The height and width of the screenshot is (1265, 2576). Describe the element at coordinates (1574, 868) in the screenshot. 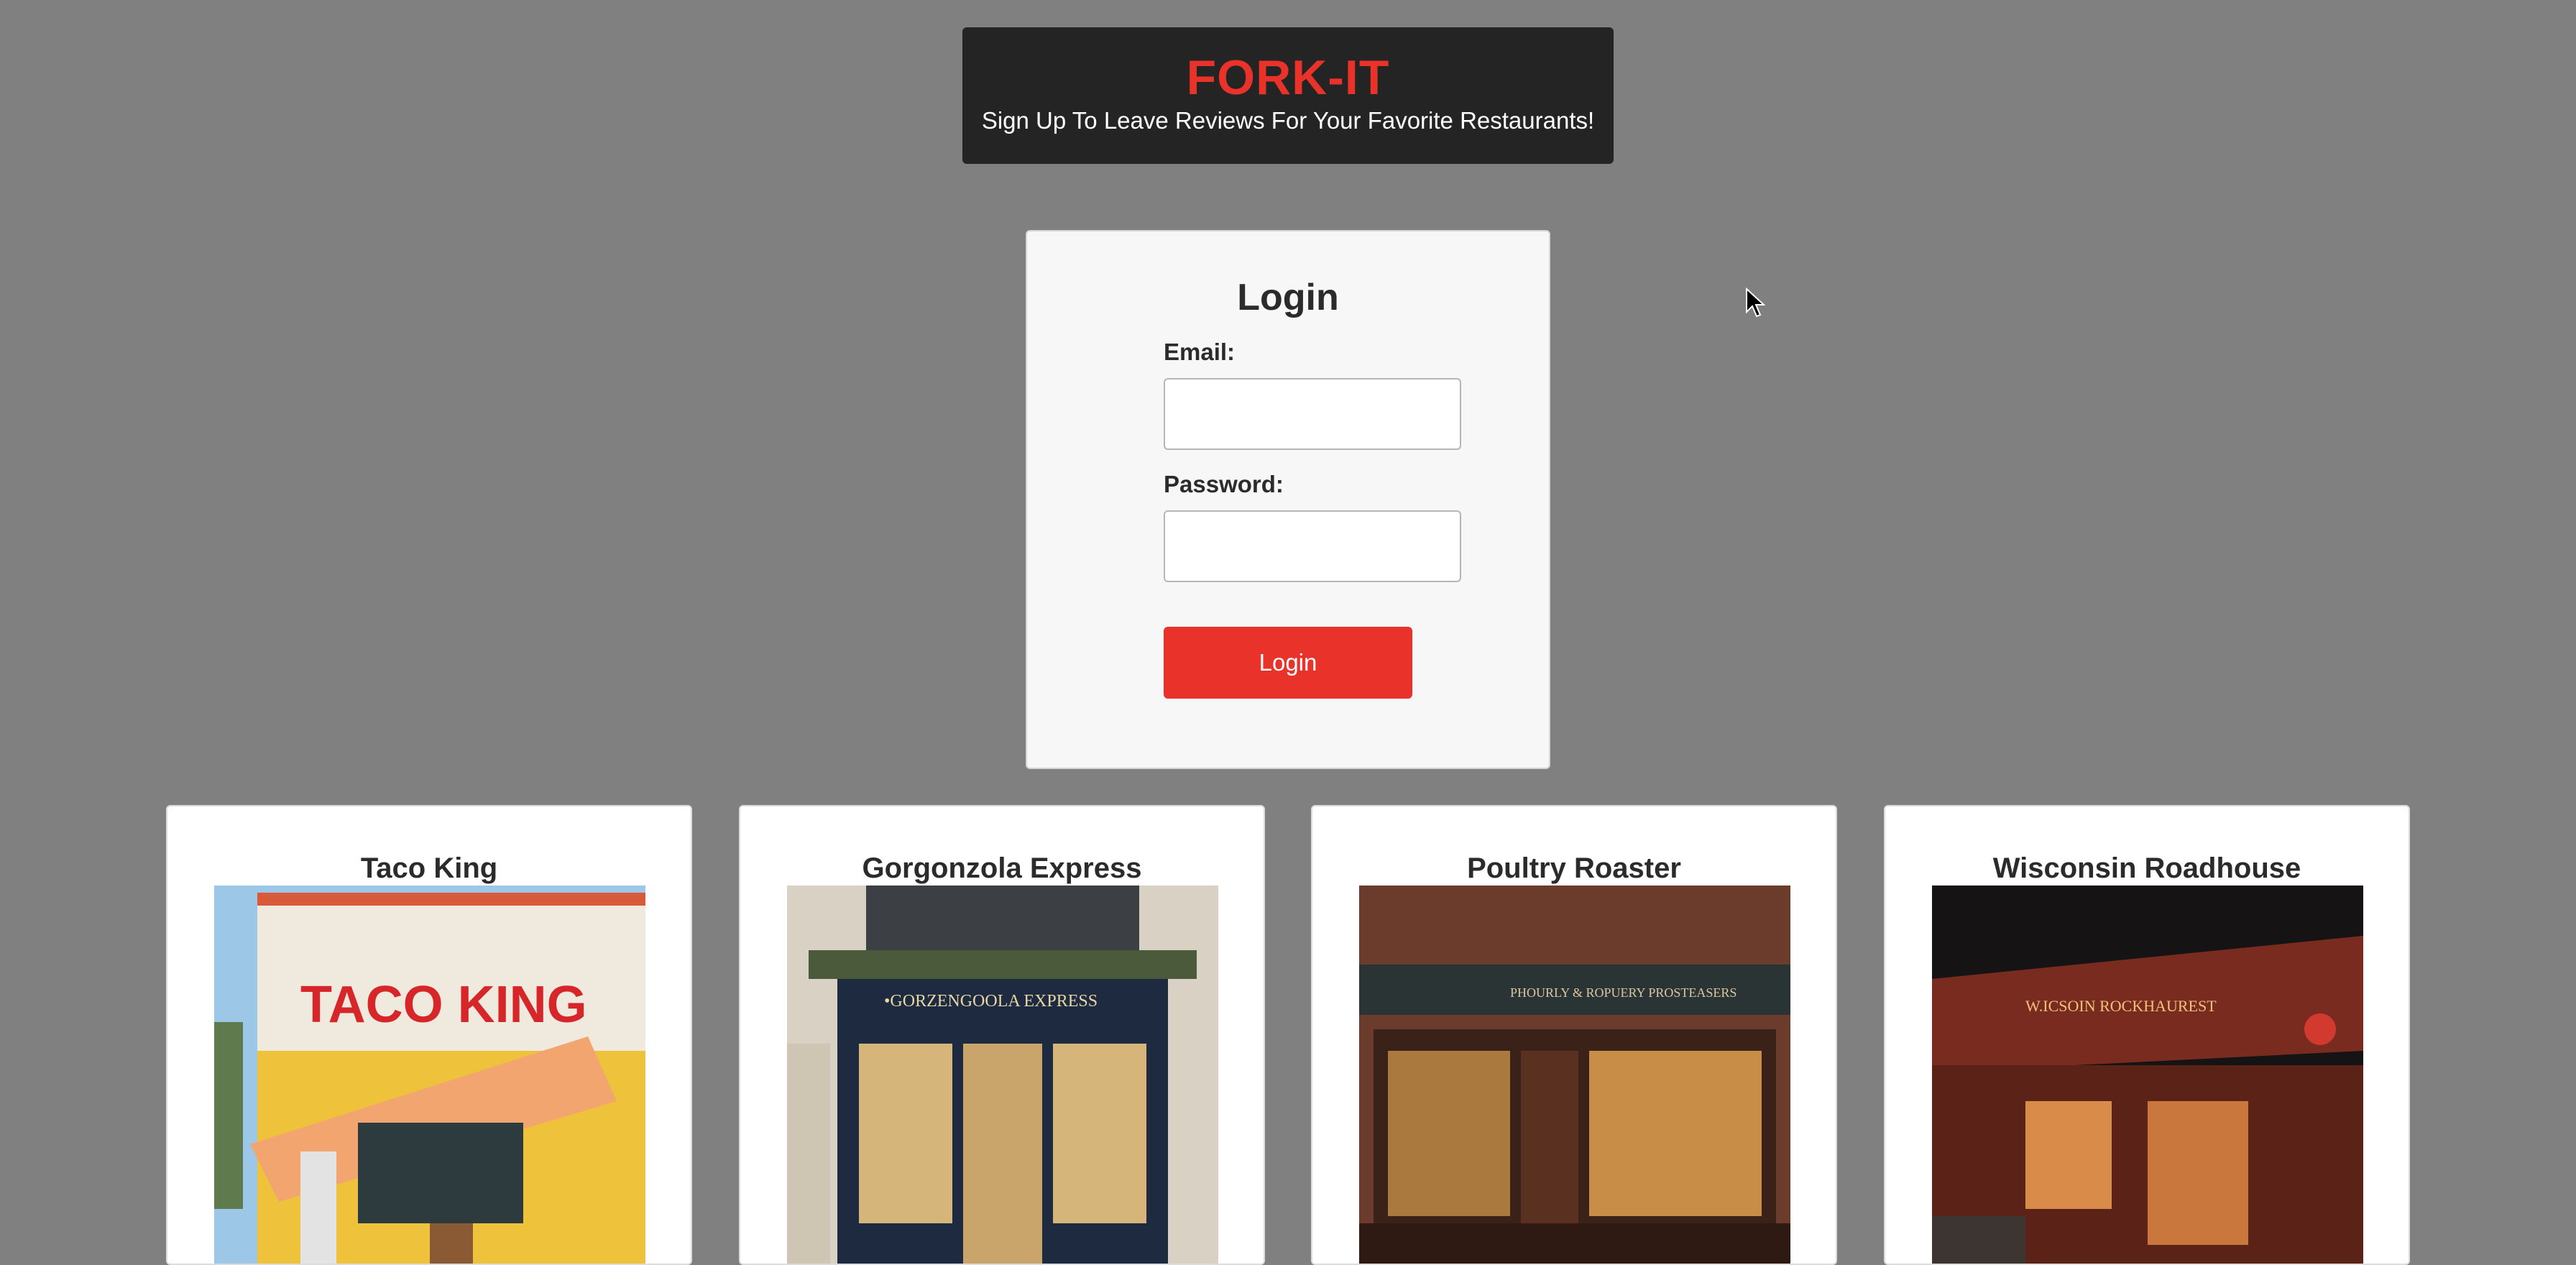

I see `restaurant-name: Poultry Roaster` at that location.